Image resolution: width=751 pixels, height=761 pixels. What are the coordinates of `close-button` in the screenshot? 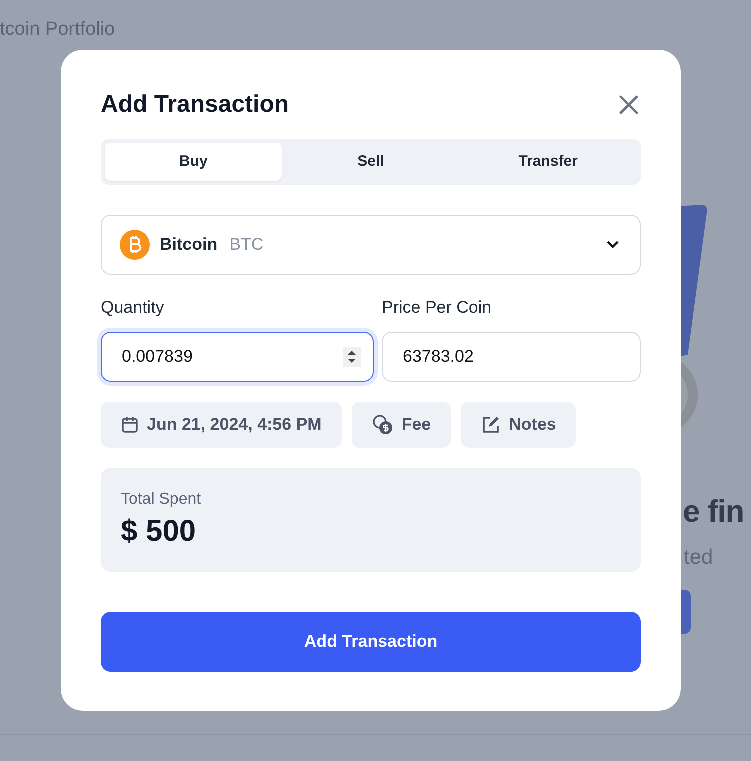 It's located at (629, 105).